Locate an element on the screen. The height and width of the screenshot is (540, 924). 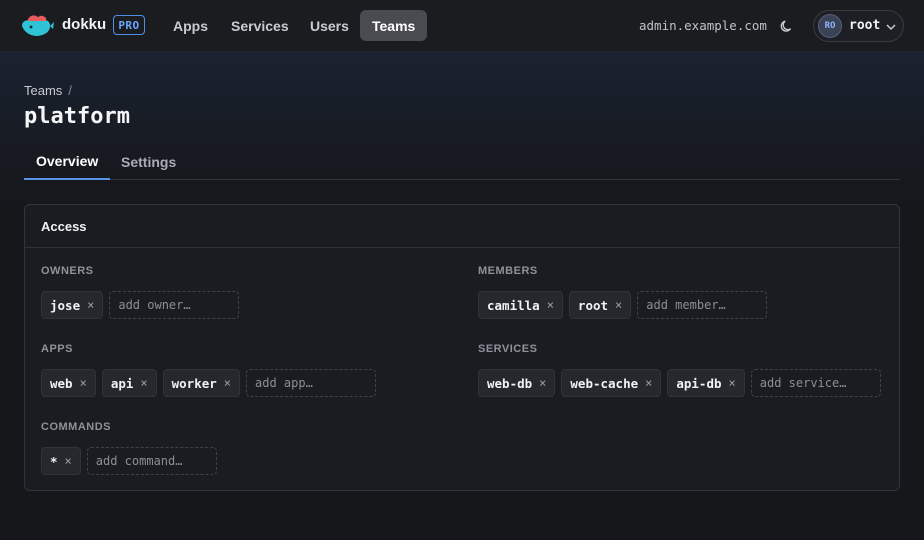
member-chip: camilla × is located at coordinates (520, 305).